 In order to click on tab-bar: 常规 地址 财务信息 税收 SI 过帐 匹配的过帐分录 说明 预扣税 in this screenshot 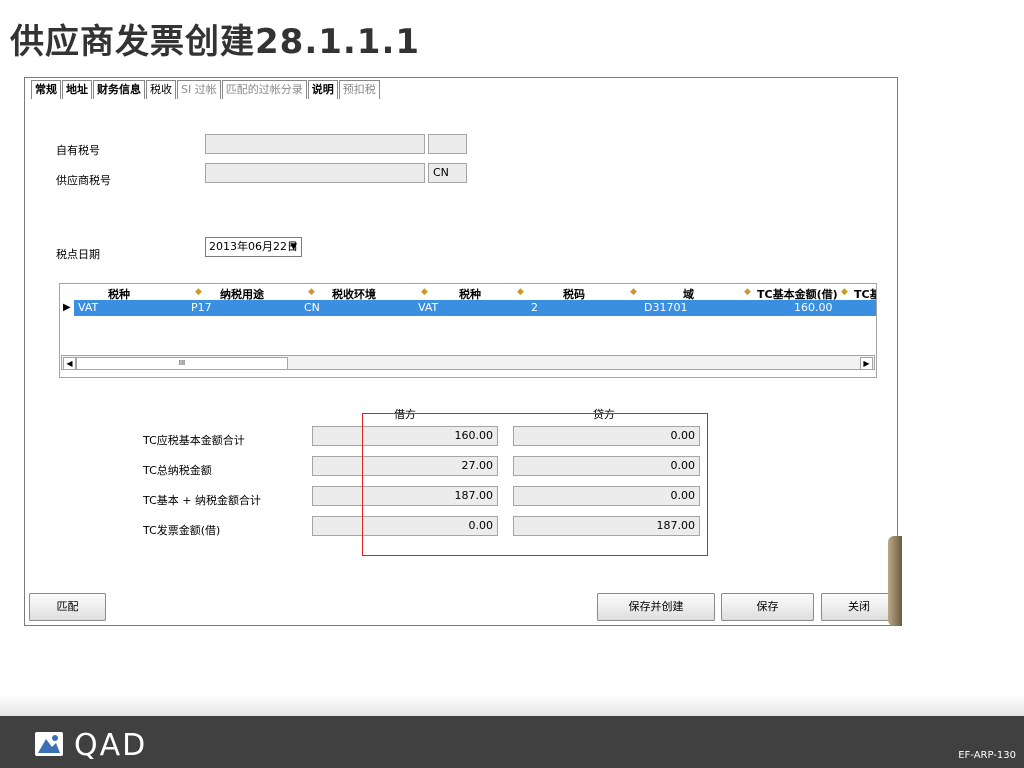, I will do `click(206, 89)`.